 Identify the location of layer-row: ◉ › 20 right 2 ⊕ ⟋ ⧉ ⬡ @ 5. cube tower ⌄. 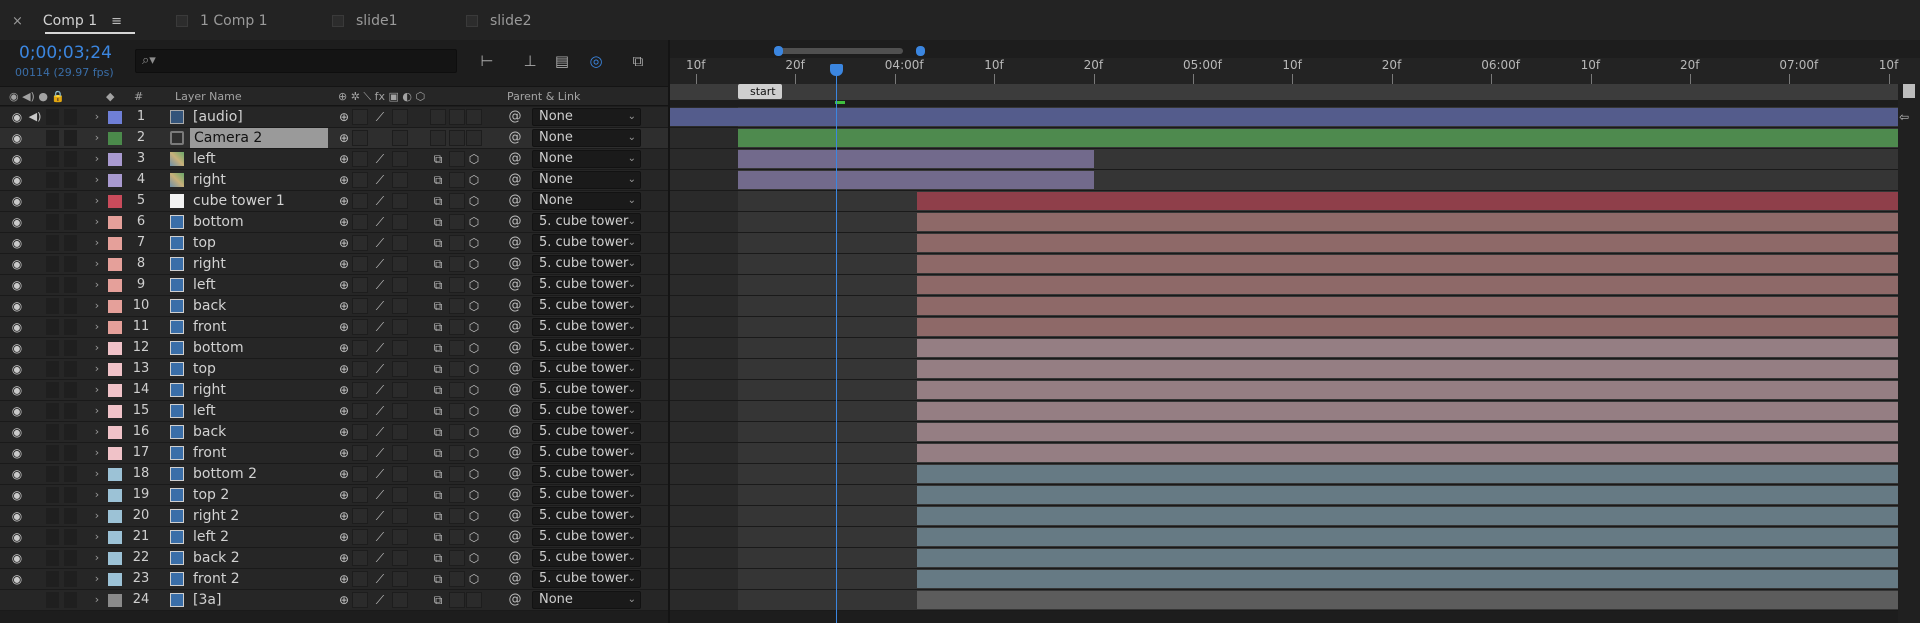
(334, 516).